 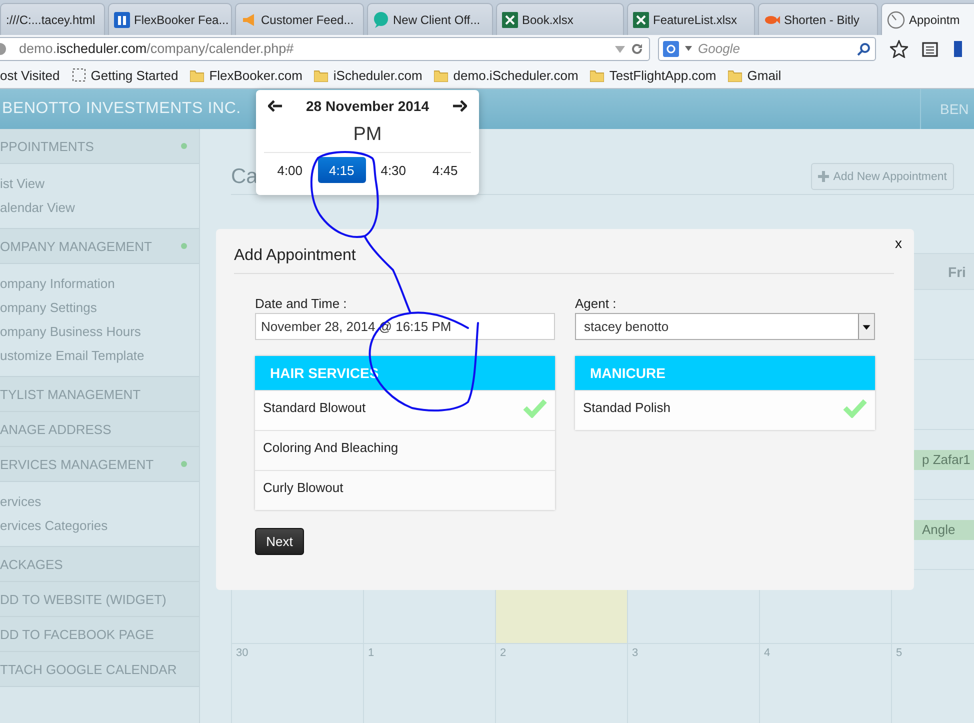 What do you see at coordinates (30, 75) in the screenshot?
I see `bookmark-link: ost Visited` at bounding box center [30, 75].